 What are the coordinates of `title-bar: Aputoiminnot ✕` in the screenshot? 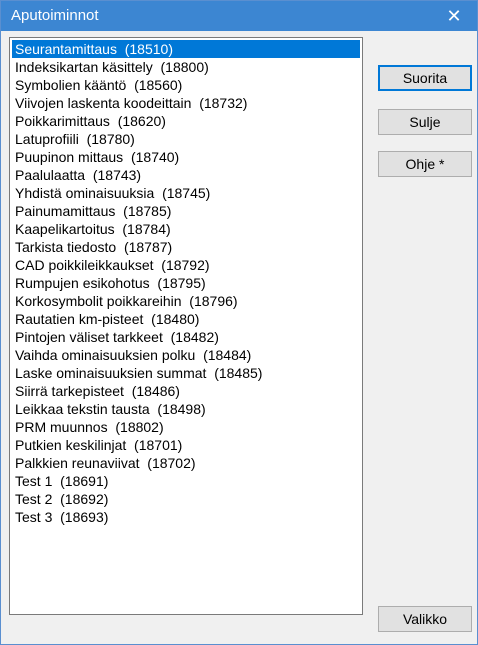 It's located at (239, 16).